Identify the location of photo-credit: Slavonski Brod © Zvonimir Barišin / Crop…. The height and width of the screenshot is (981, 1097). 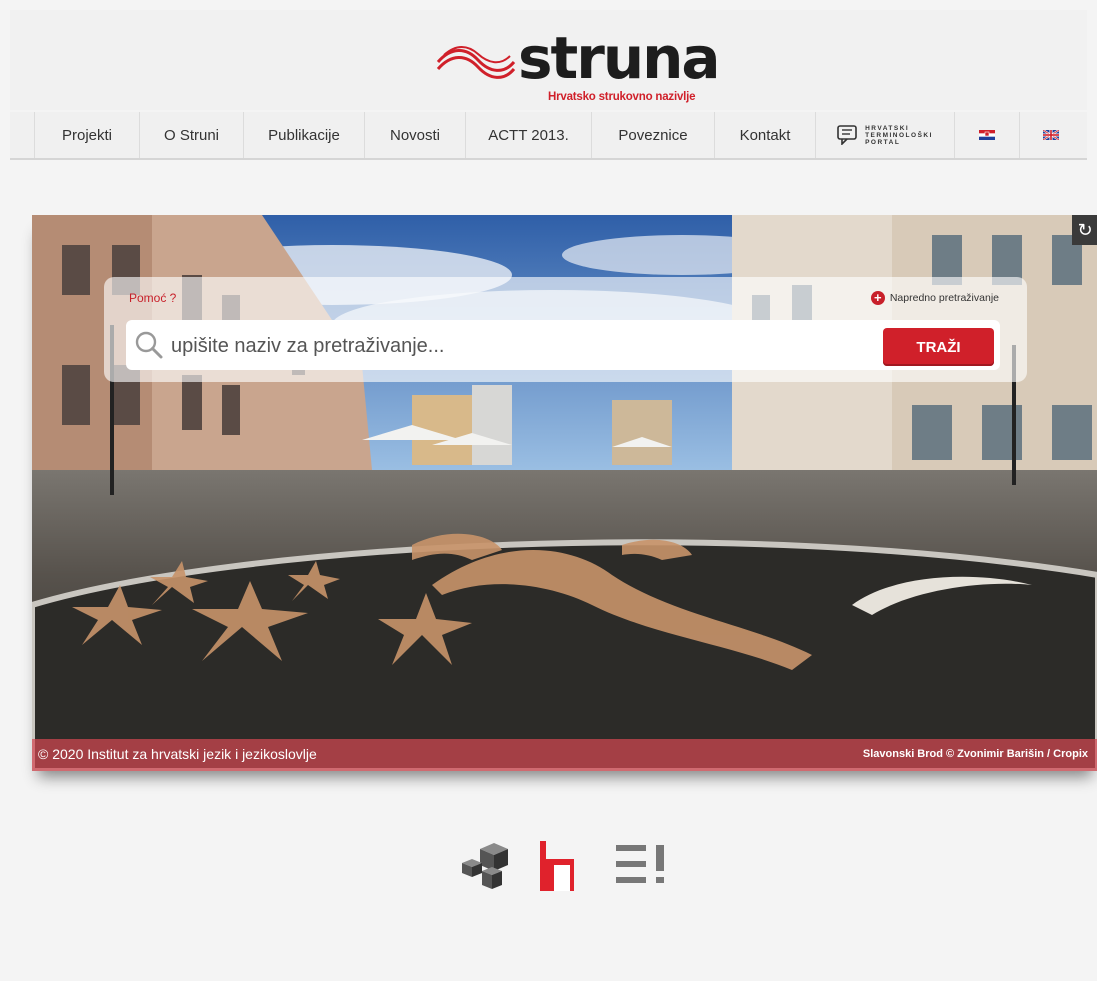
(975, 754).